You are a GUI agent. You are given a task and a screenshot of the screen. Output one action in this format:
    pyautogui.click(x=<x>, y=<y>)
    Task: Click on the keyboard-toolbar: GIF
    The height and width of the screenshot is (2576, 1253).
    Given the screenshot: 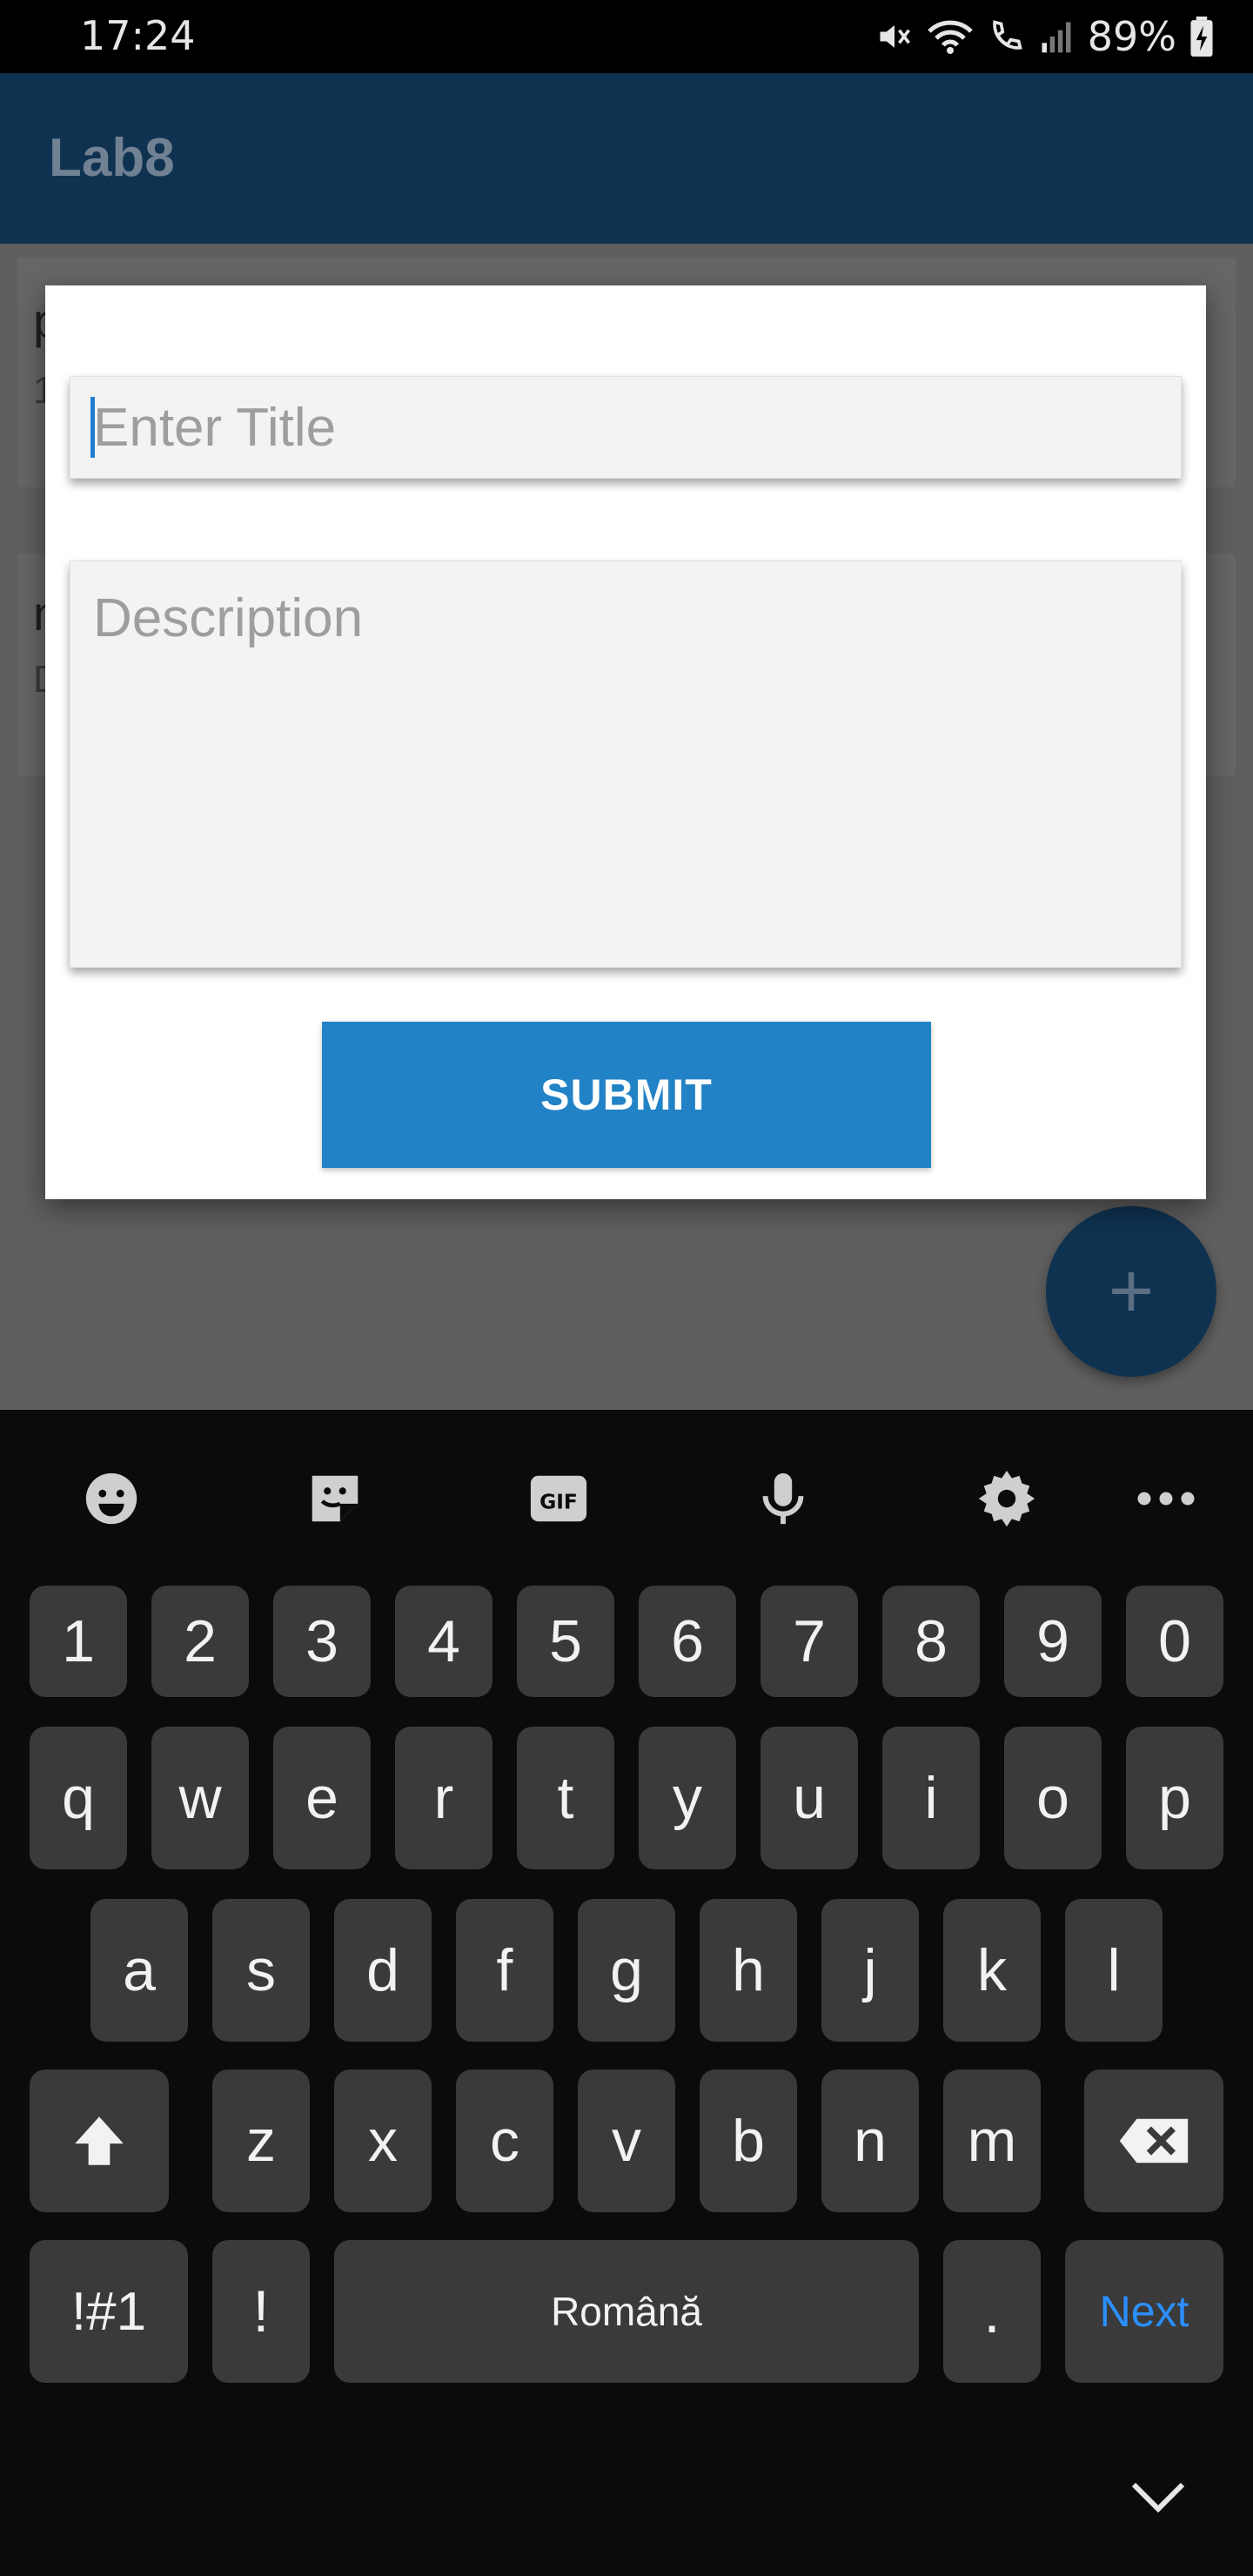 What is the action you would take?
    pyautogui.click(x=626, y=1497)
    